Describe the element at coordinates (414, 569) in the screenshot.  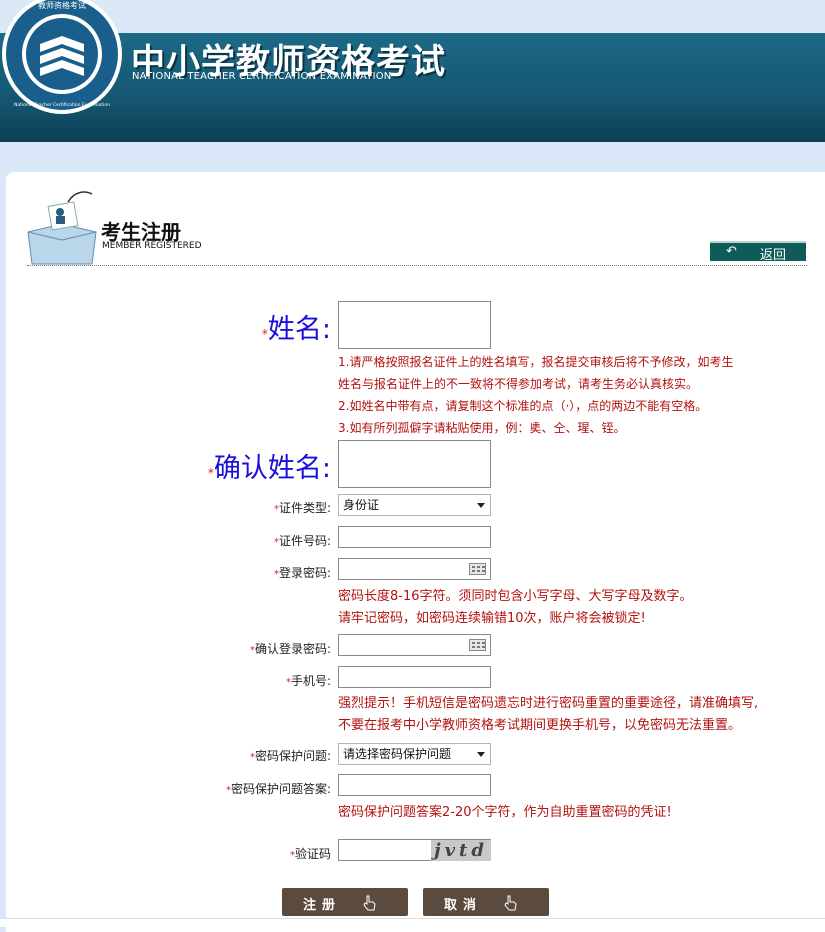
I see `password-input` at that location.